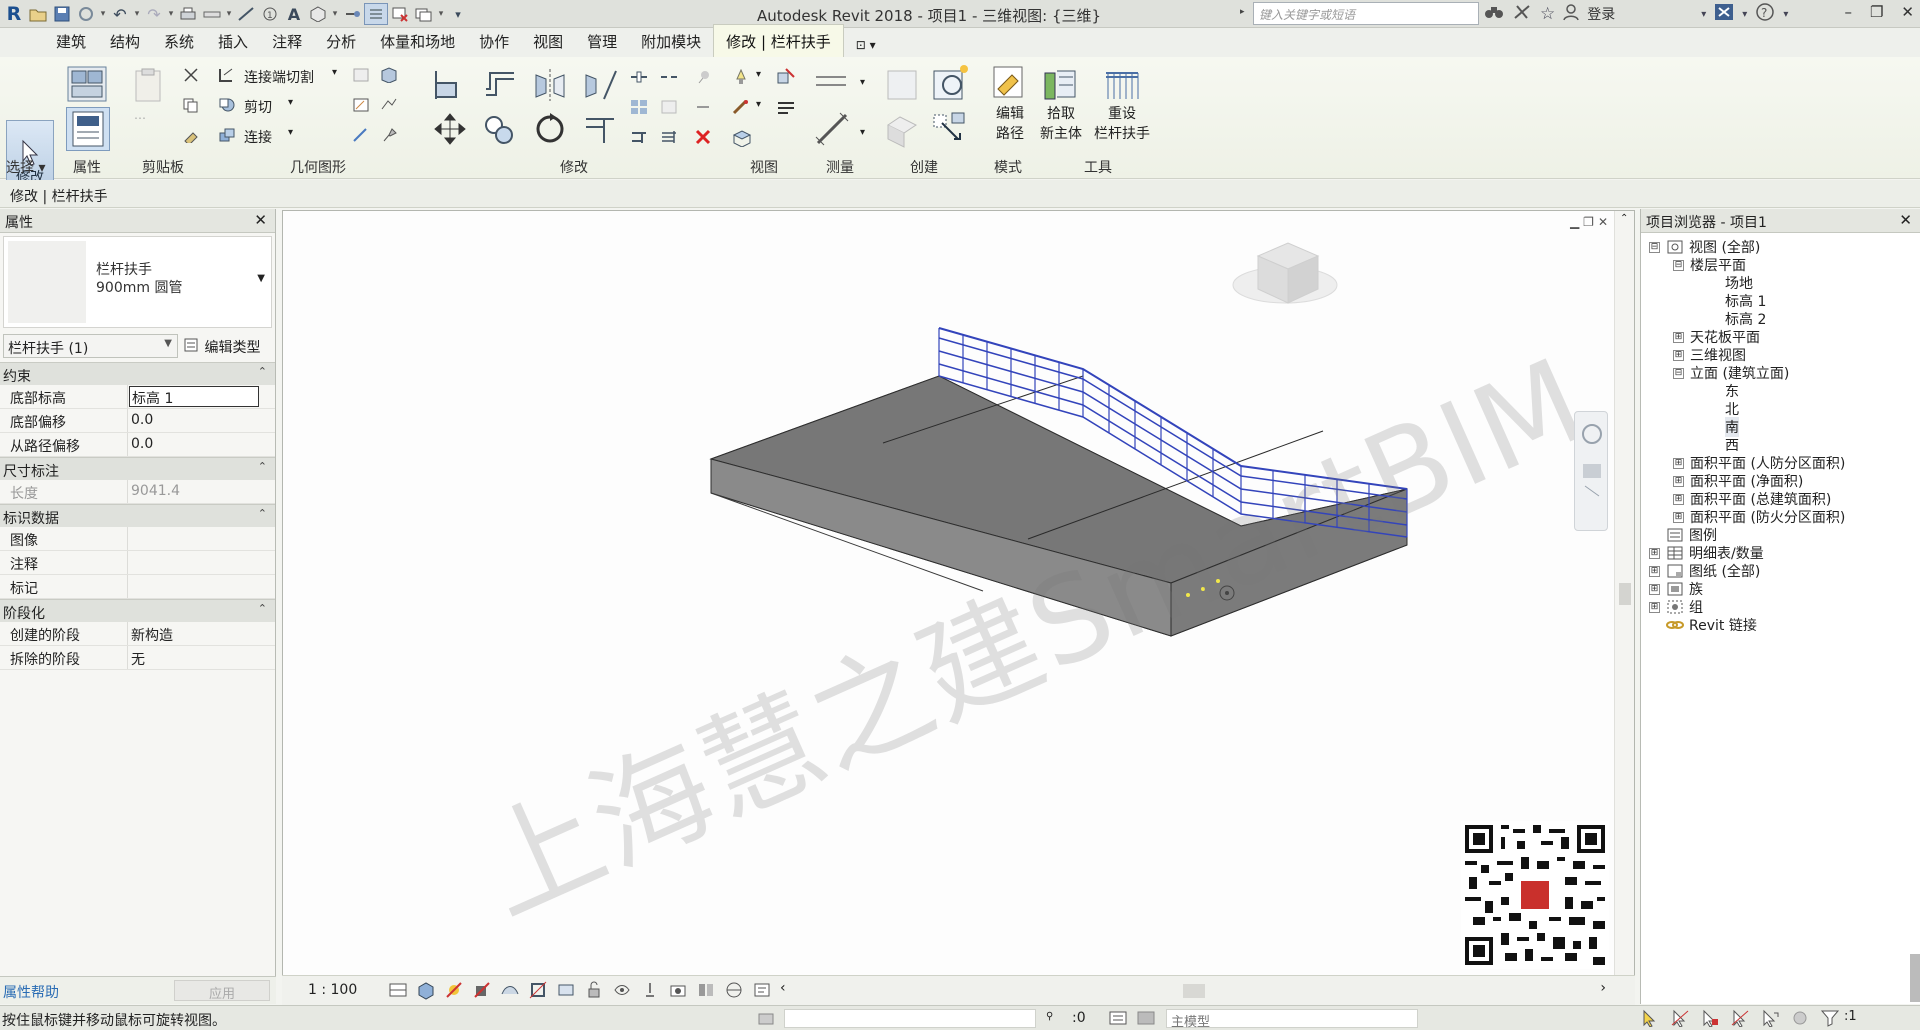  I want to click on hide-dropdown-icon: ▾, so click(758, 74).